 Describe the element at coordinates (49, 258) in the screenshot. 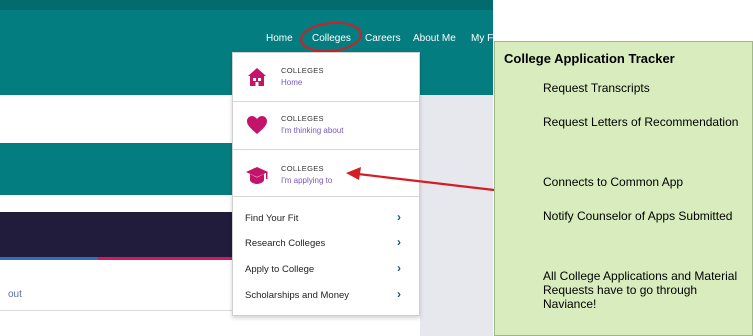

I see `banner-accent-line-blue` at that location.